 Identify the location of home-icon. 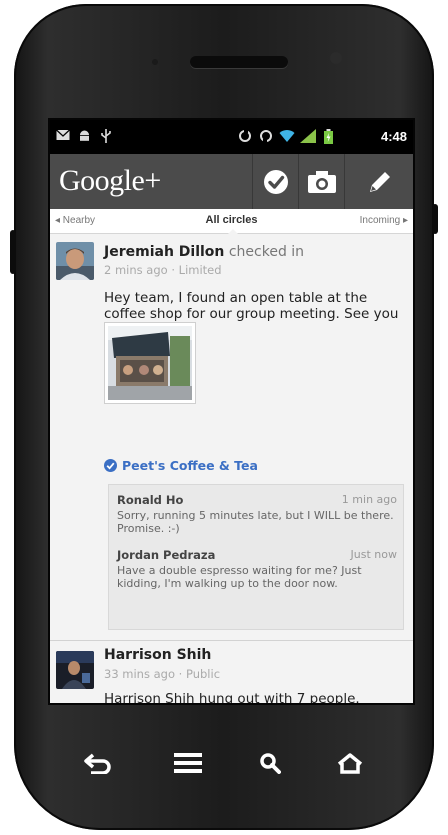
(350, 763).